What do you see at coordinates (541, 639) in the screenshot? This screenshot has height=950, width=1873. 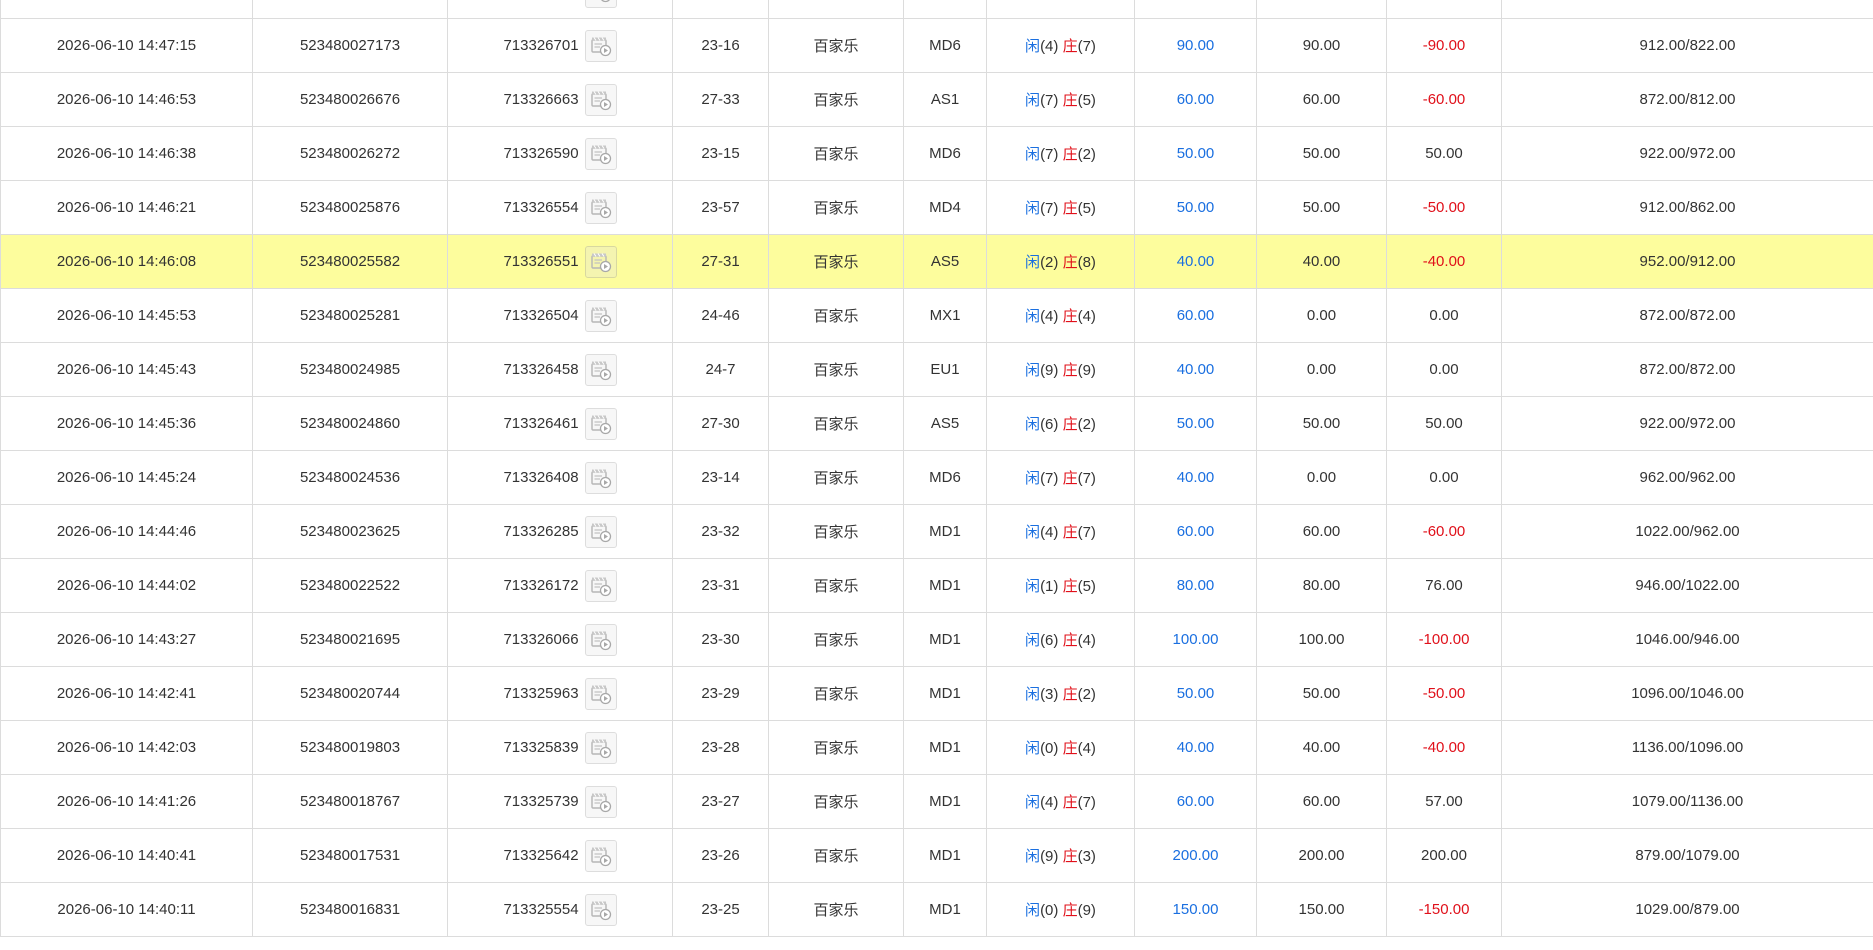 I see `game-id: 713326066` at bounding box center [541, 639].